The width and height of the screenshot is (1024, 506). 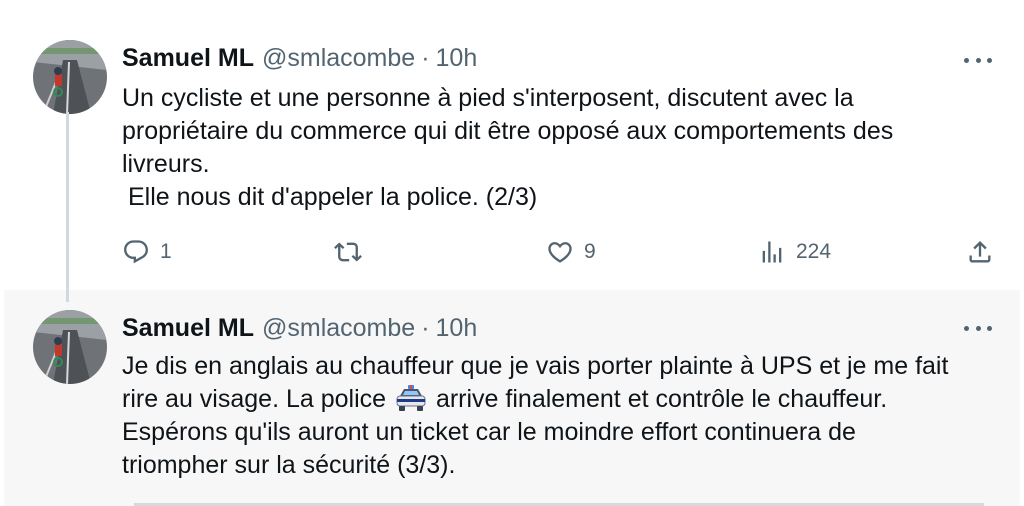 What do you see at coordinates (411, 398) in the screenshot?
I see `police-car-icon` at bounding box center [411, 398].